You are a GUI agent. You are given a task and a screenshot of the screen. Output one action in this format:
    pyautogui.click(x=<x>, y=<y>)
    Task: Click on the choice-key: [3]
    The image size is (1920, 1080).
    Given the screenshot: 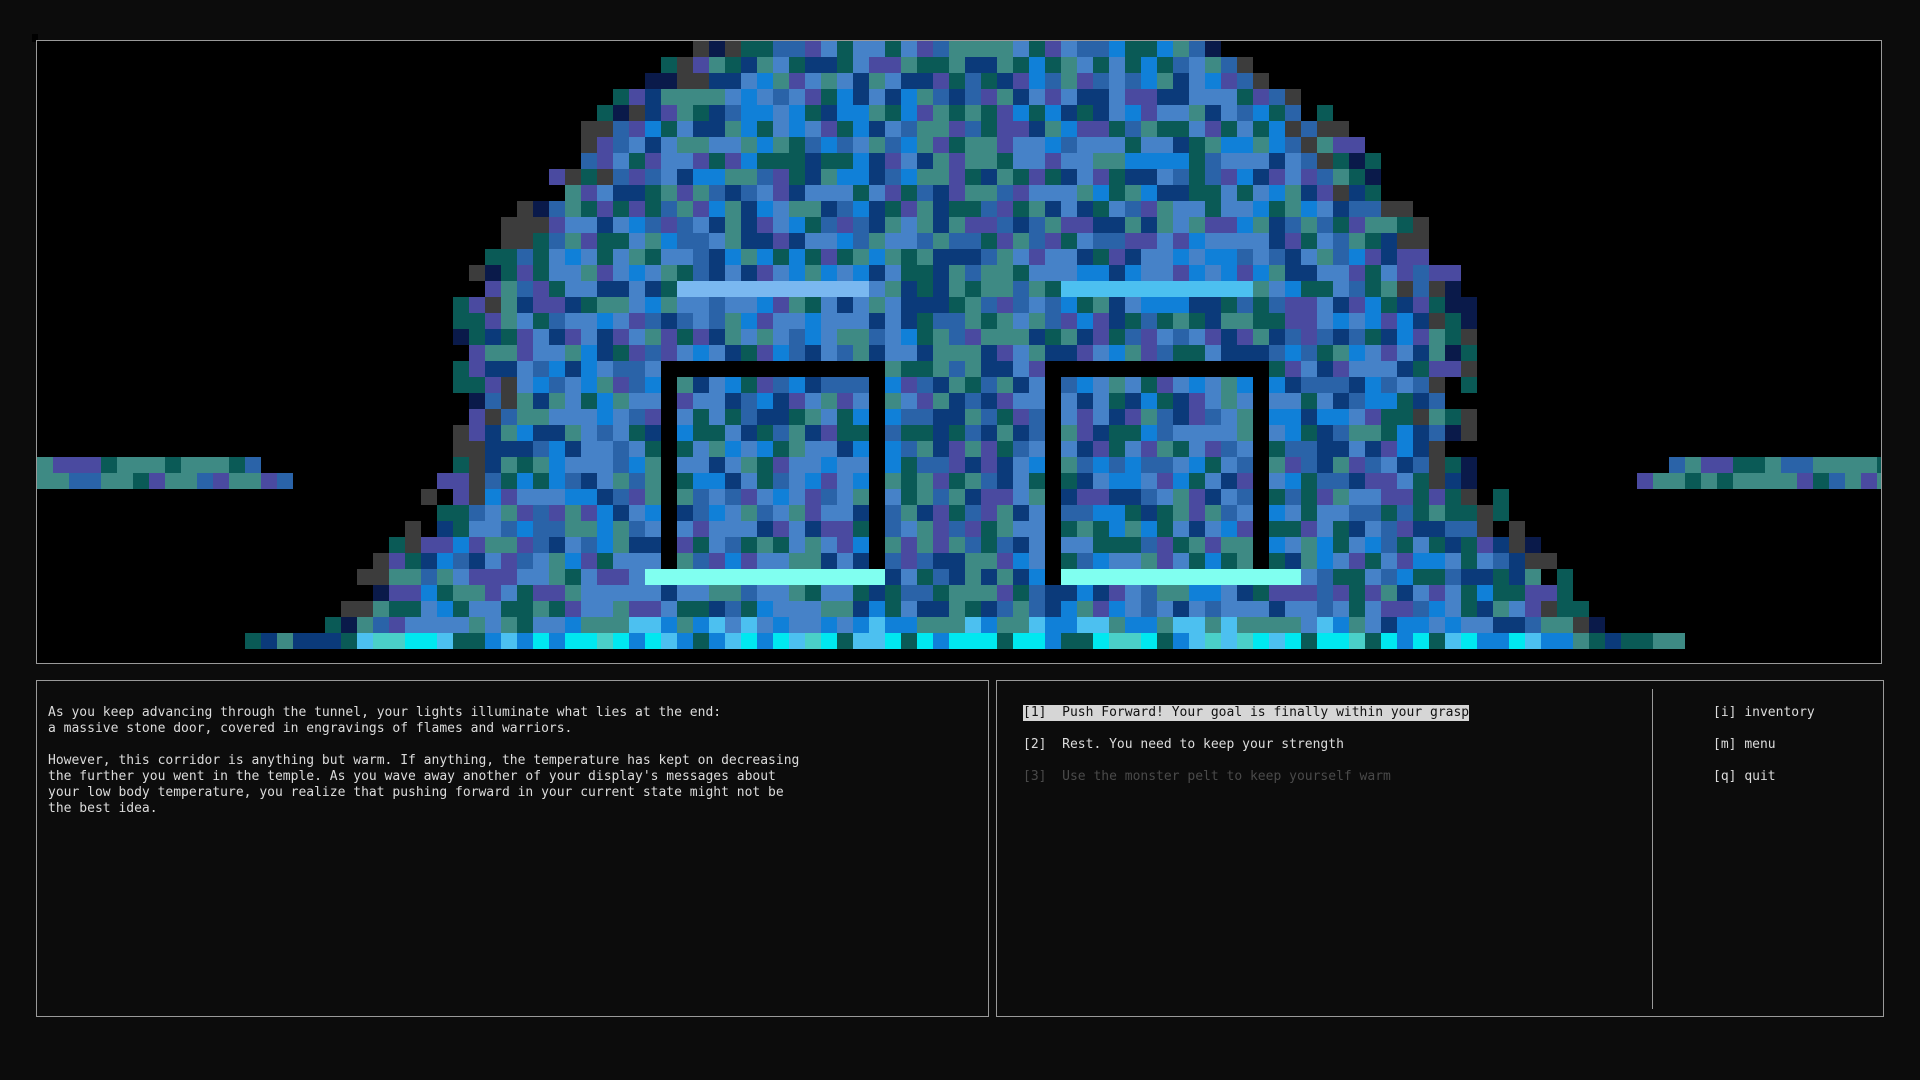 What is the action you would take?
    pyautogui.click(x=1035, y=776)
    